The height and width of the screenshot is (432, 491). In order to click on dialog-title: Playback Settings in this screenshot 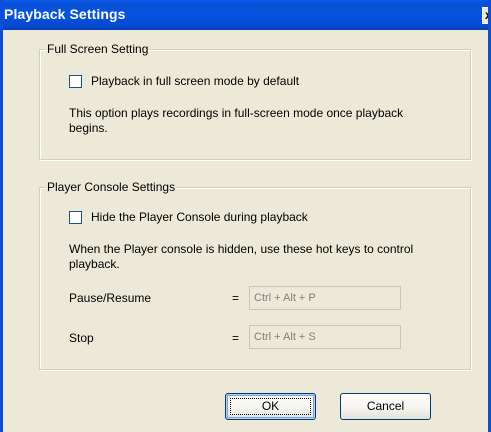, I will do `click(65, 14)`.